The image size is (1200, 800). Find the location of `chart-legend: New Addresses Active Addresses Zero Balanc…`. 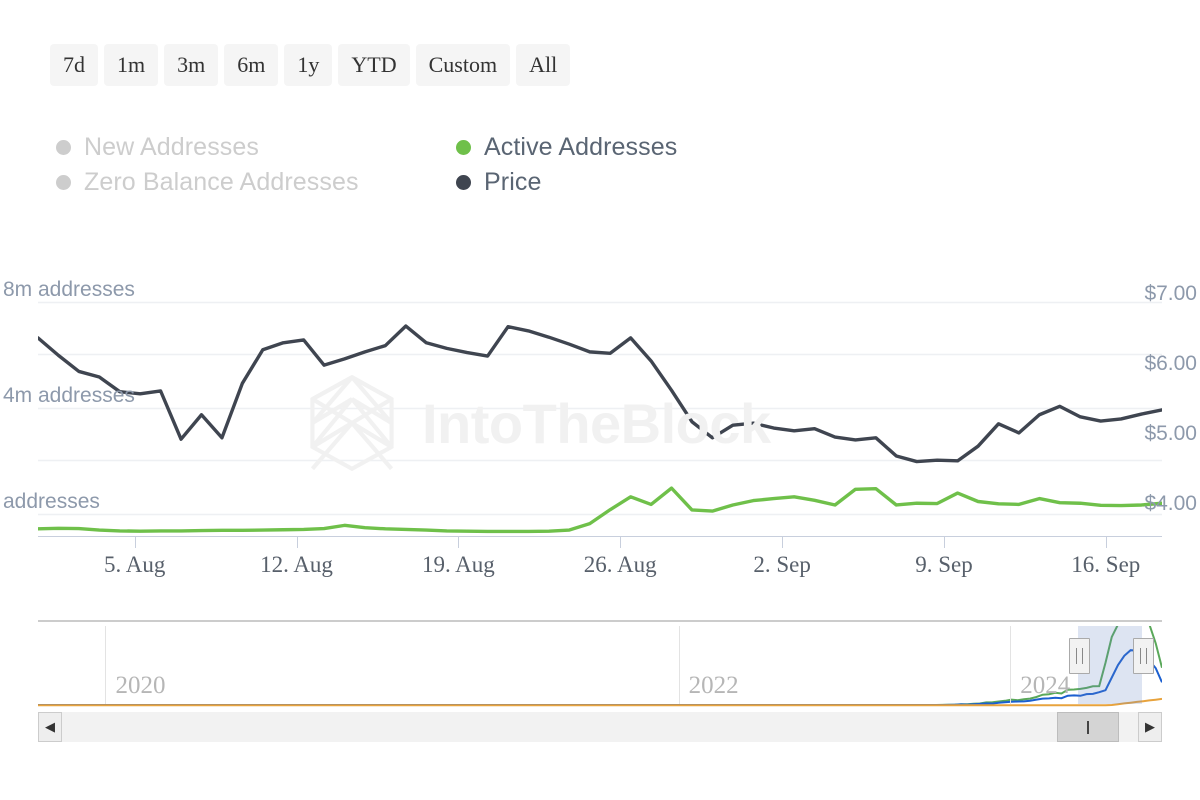

chart-legend: New Addresses Active Addresses Zero Balanc… is located at coordinates (426, 165).